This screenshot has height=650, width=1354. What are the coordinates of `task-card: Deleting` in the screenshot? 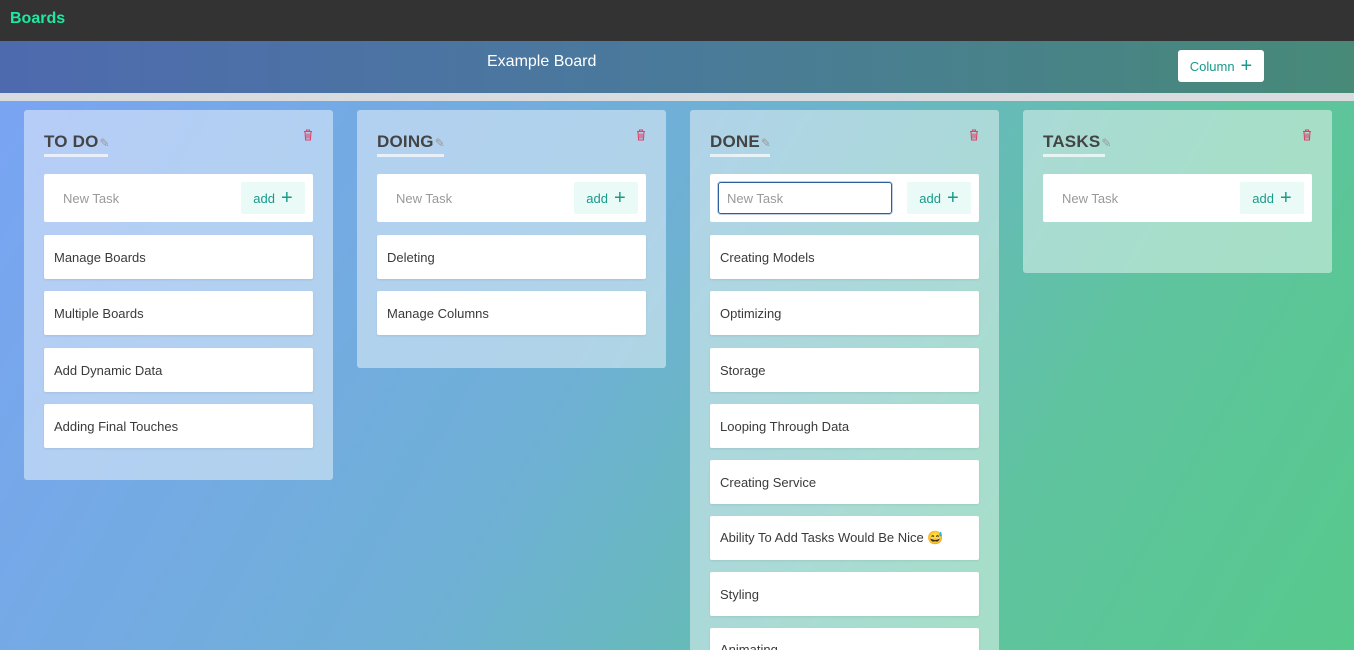 It's located at (511, 257).